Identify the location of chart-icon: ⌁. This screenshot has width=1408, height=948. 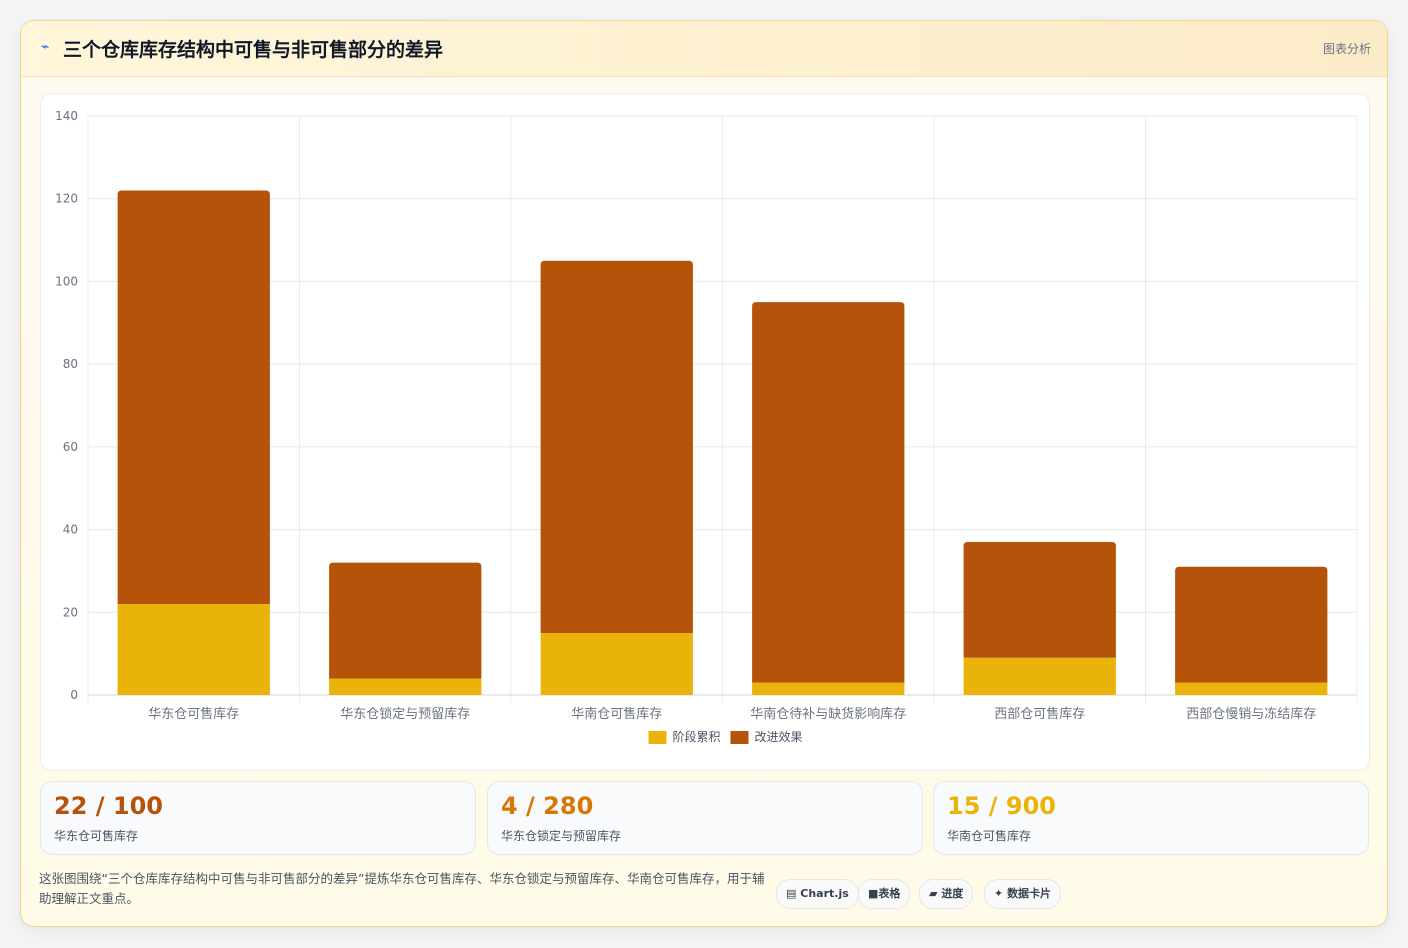
(45, 47).